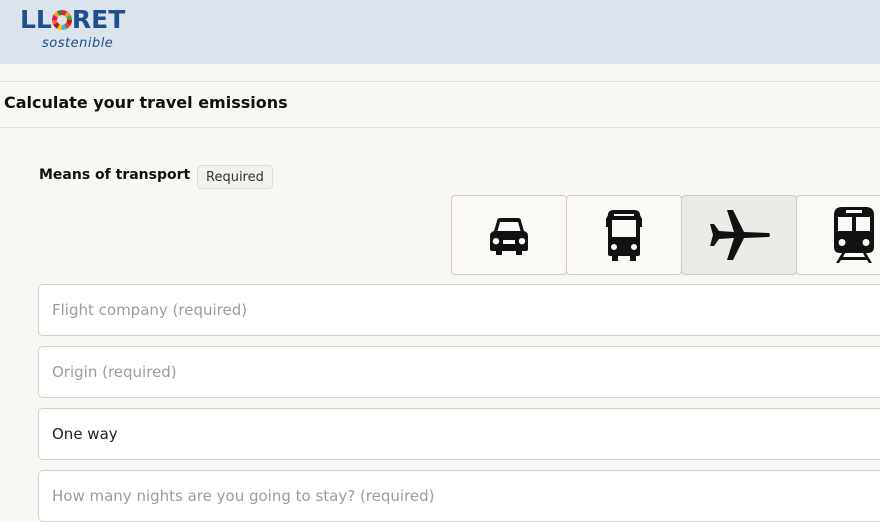 The height and width of the screenshot is (522, 880). I want to click on bus-icon, so click(624, 235).